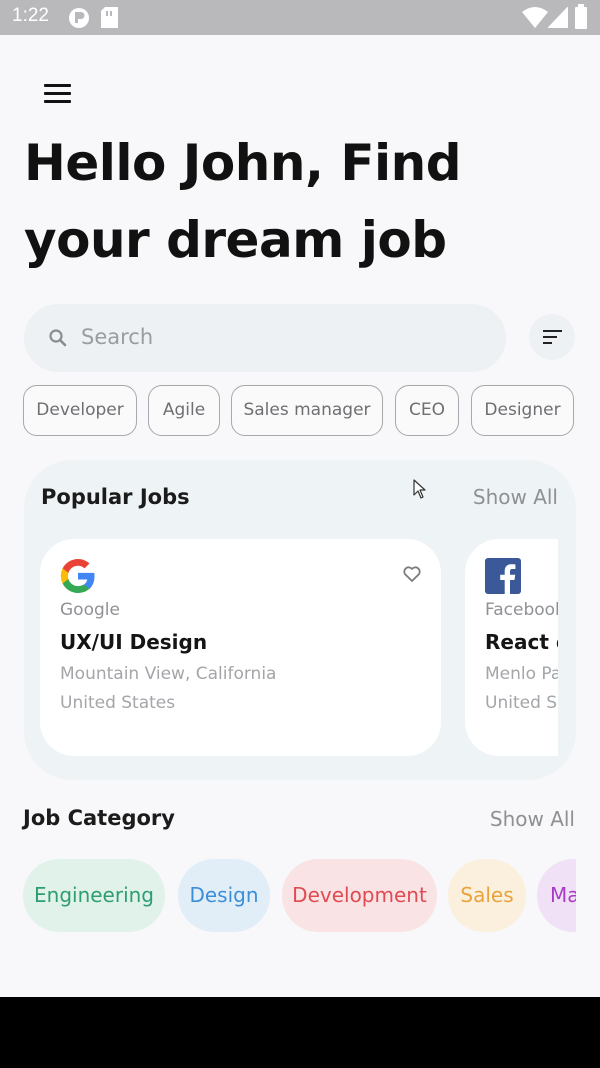 The height and width of the screenshot is (1068, 600). Describe the element at coordinates (557, 18) in the screenshot. I see `signal-icon` at that location.